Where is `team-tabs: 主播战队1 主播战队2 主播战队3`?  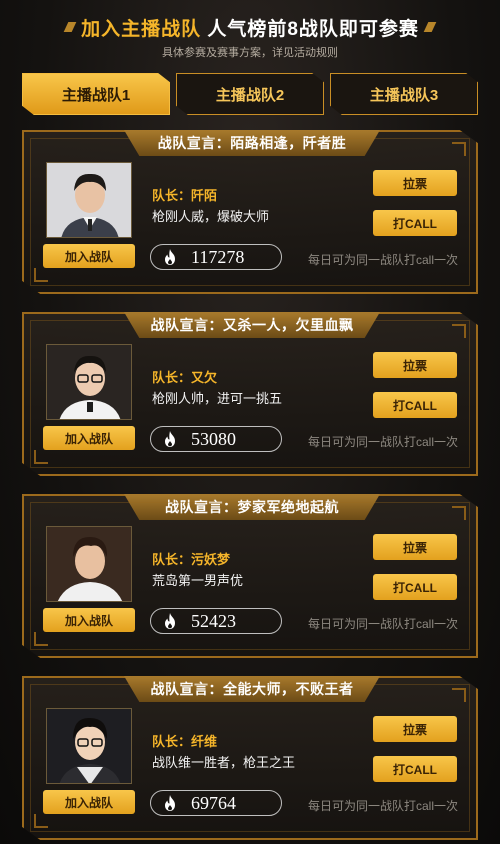 team-tabs: 主播战队1 主播战队2 主播战队3 is located at coordinates (250, 94).